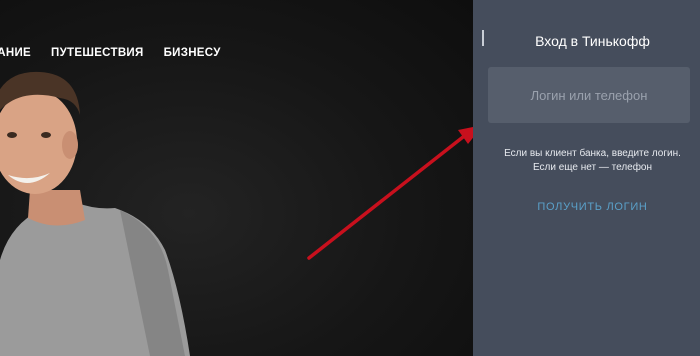  Describe the element at coordinates (592, 167) in the screenshot. I see `login-hint-line-2: Если еще нет — телефон` at that location.